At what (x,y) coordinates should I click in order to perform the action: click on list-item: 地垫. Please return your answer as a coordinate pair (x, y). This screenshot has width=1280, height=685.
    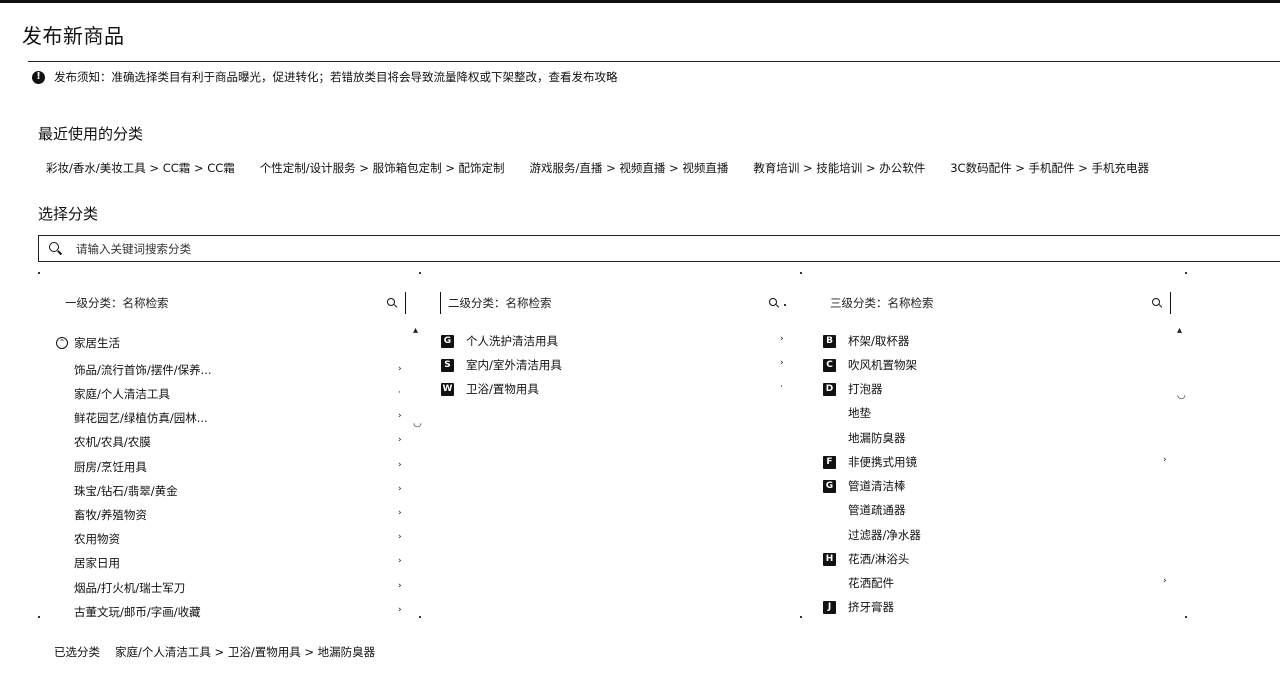
    Looking at the image, I should click on (859, 413).